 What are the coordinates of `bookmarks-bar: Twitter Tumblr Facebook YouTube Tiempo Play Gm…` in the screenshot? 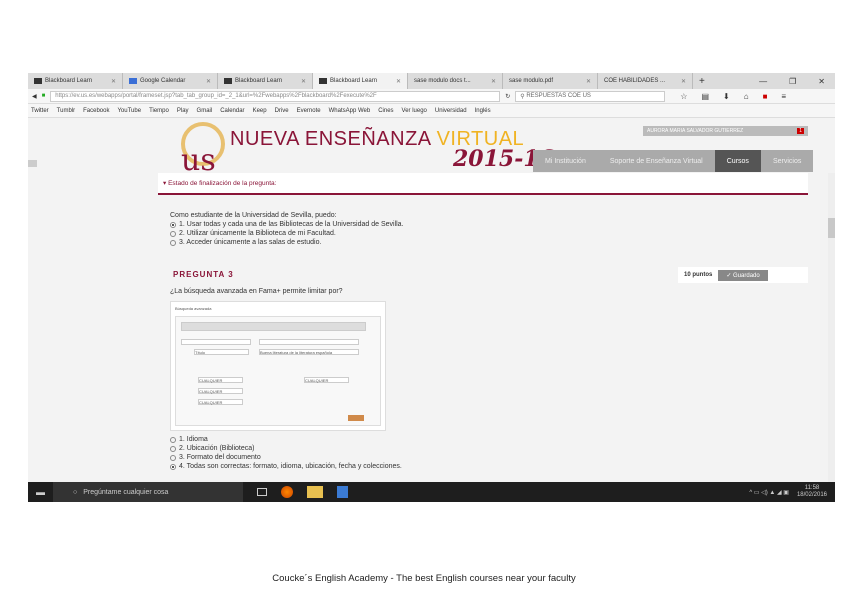 It's located at (431, 111).